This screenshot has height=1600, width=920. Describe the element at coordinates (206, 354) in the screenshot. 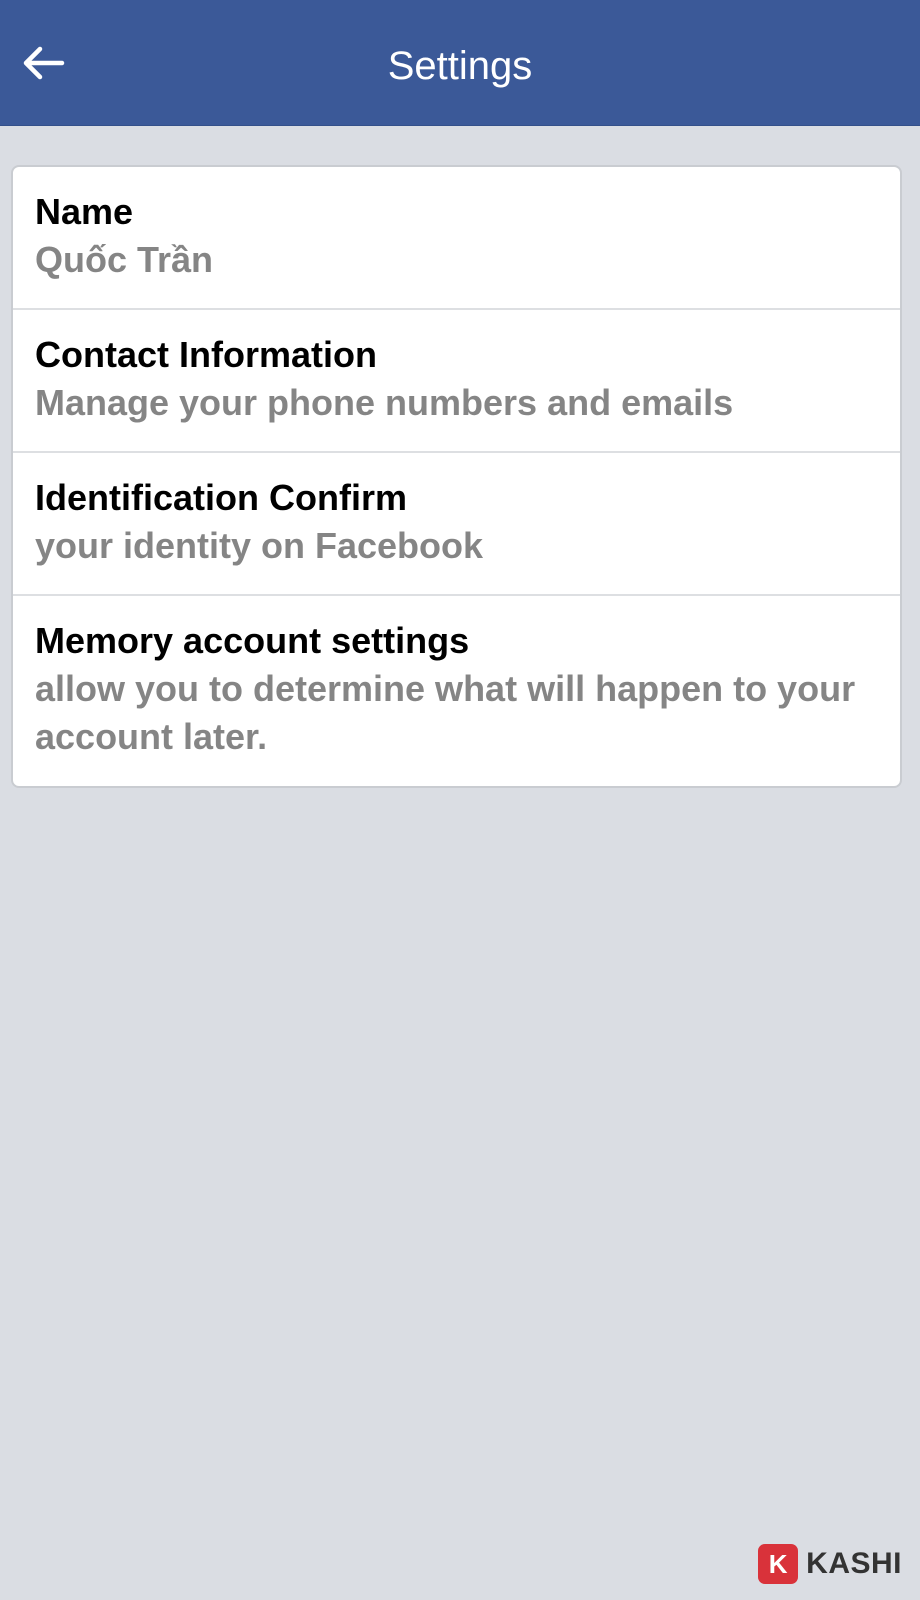

I see `settings-item-title: Contact Information` at that location.